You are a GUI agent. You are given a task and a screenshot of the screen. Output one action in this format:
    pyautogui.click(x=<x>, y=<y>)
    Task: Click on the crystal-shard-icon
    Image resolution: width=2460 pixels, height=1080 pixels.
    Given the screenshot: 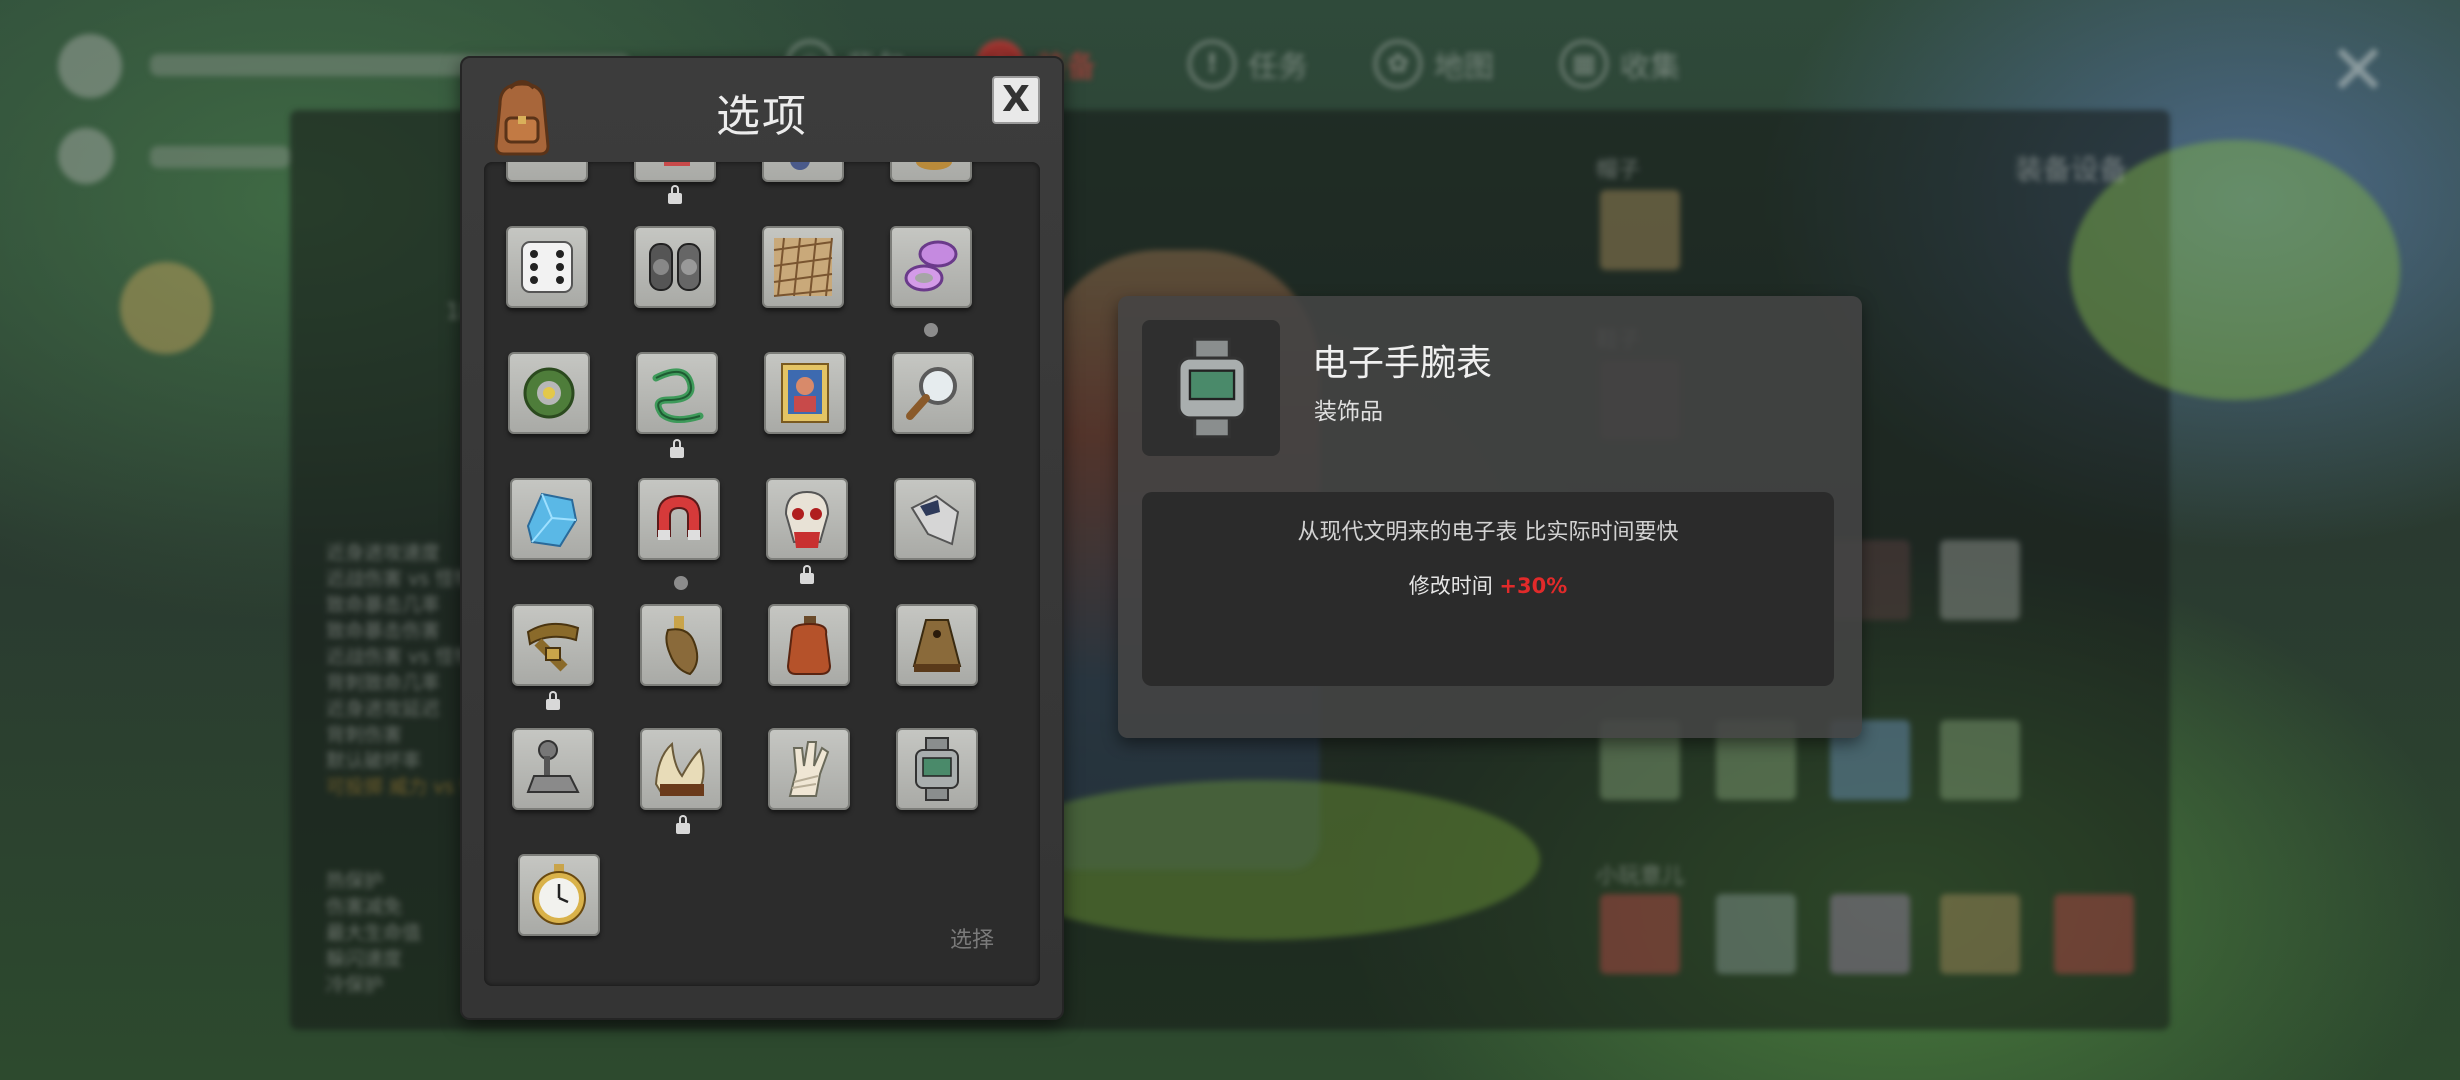 What is the action you would take?
    pyautogui.click(x=935, y=520)
    